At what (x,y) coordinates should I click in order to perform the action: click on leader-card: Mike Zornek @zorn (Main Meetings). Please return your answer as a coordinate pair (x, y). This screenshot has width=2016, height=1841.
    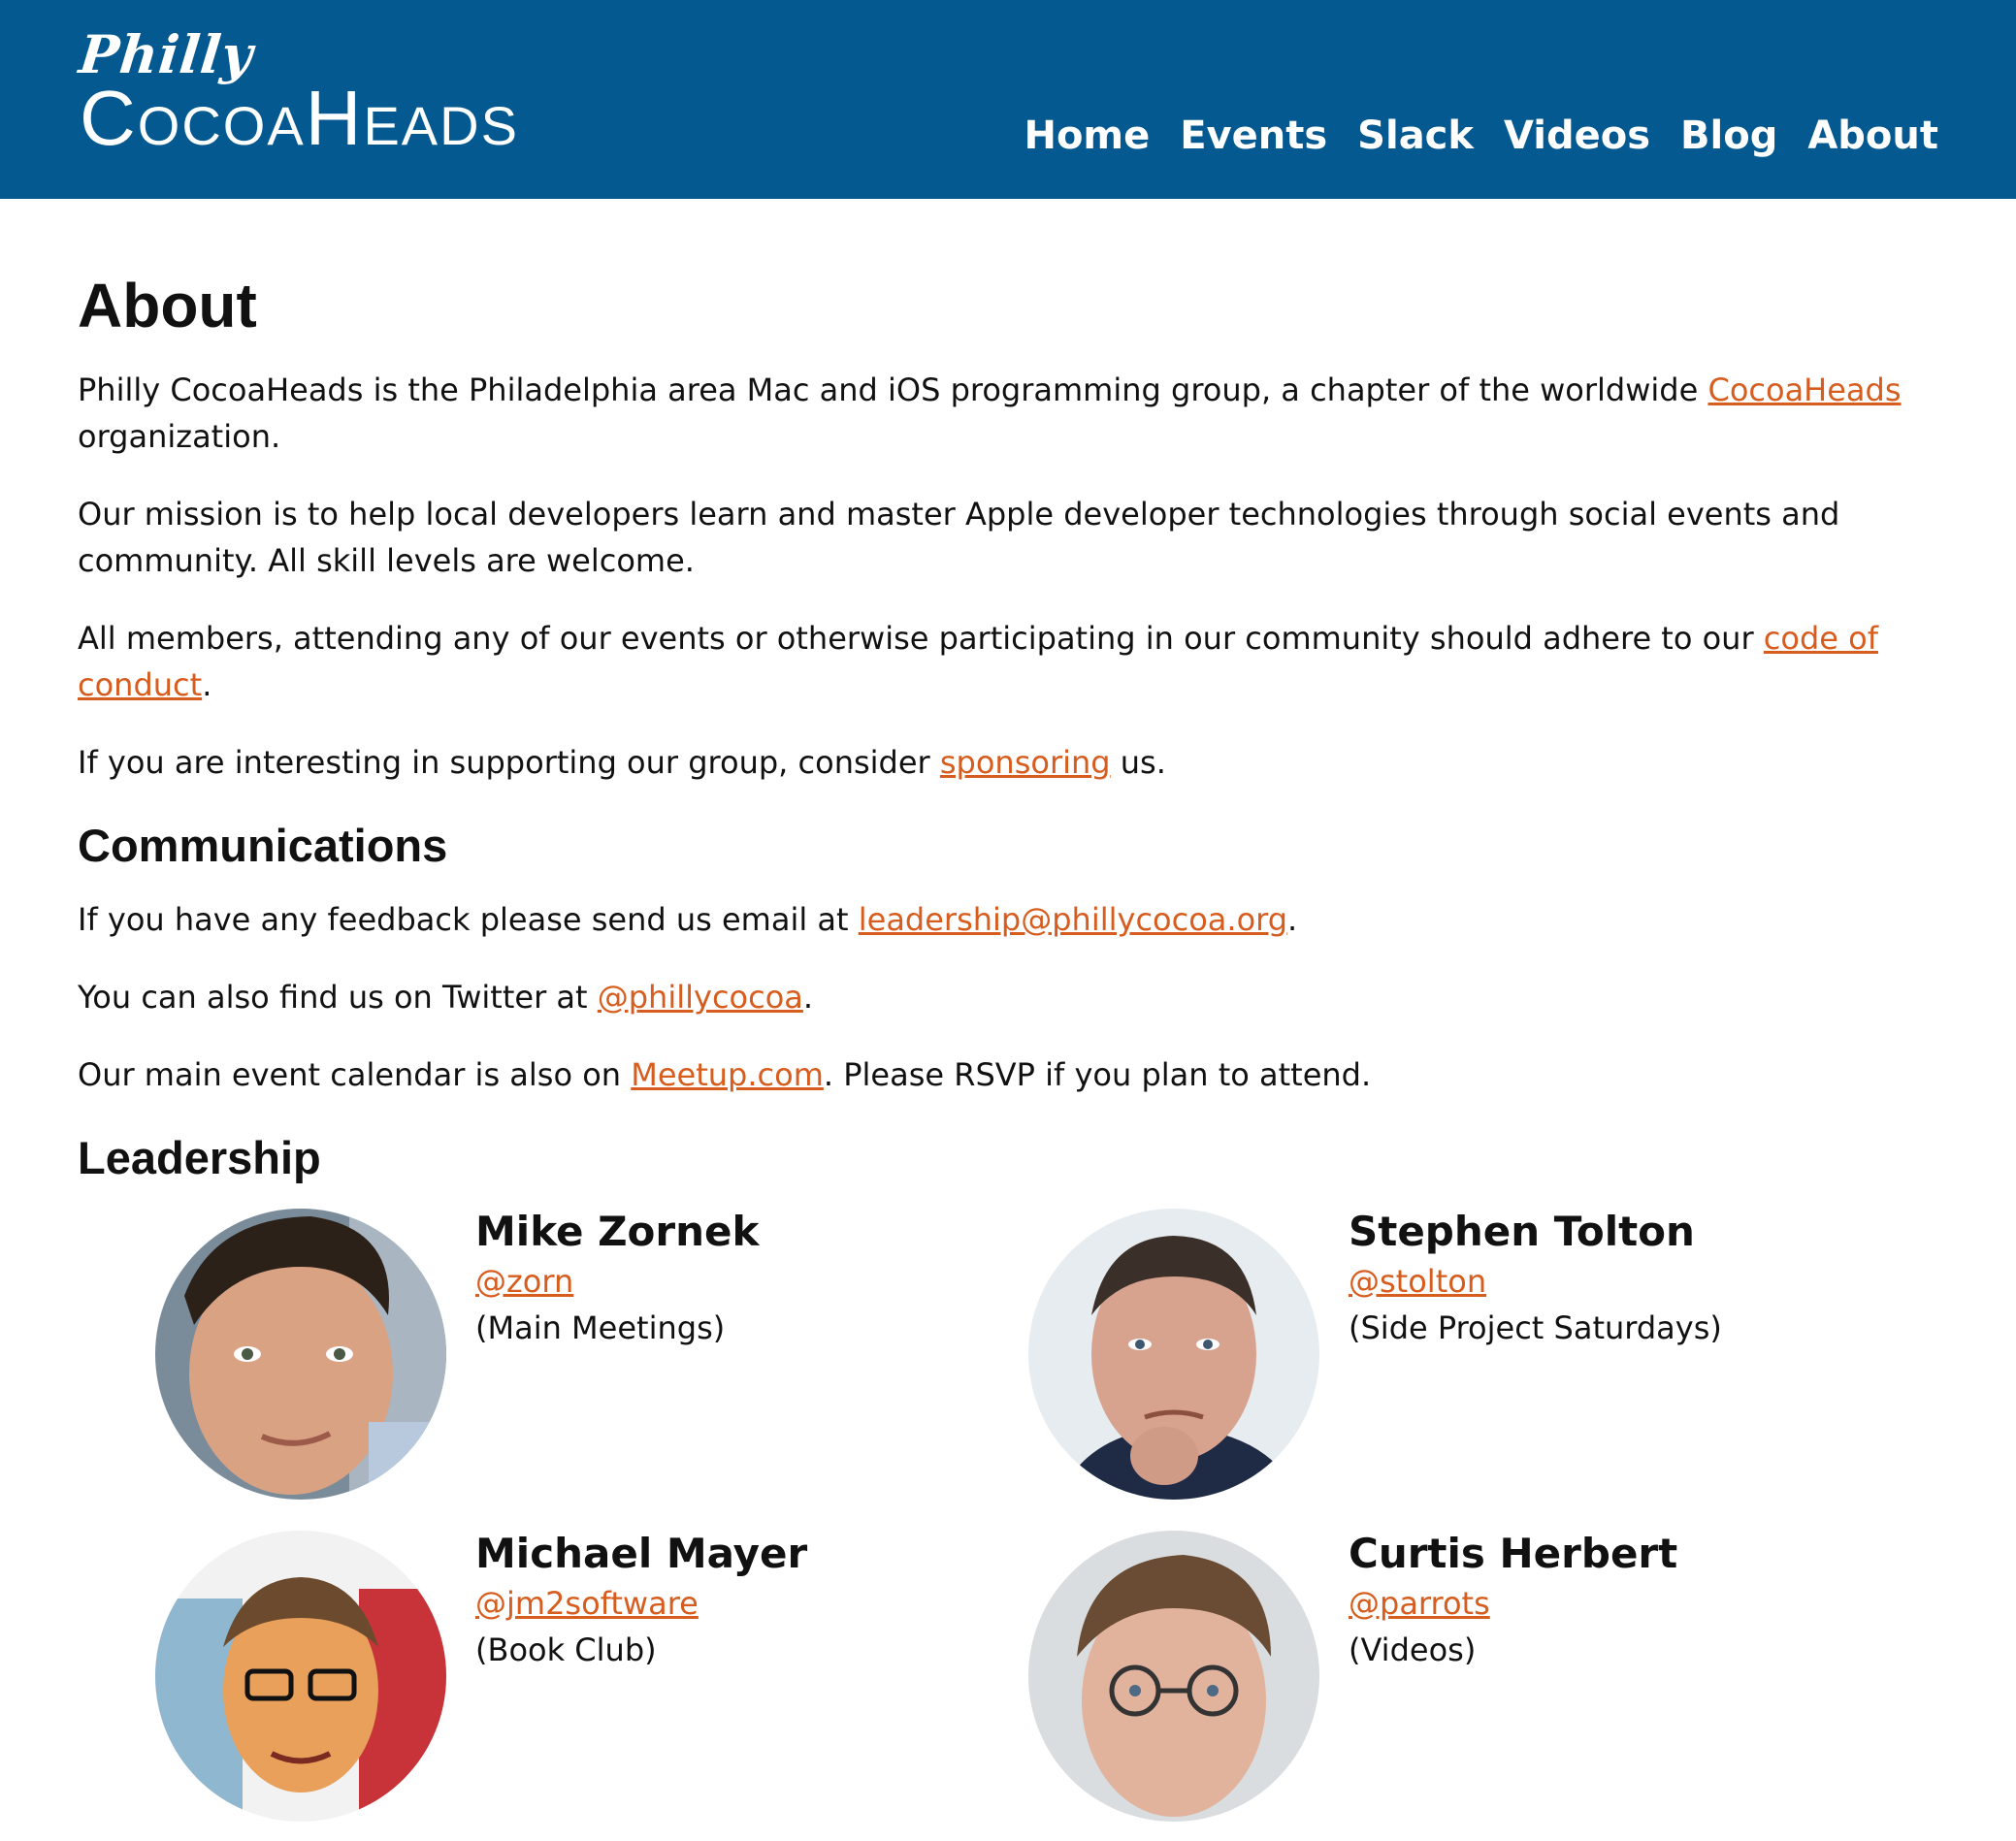
    Looking at the image, I should click on (543, 1363).